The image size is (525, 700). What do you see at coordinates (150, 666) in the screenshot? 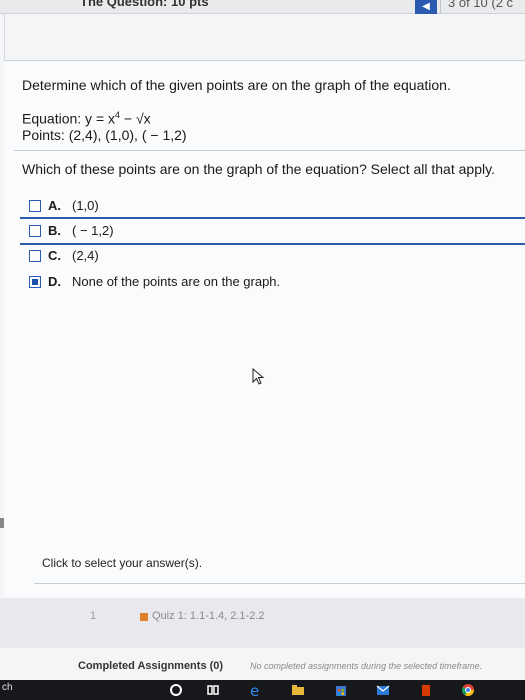
I see `completed-assignments-heading: Completed Assignments (0)` at bounding box center [150, 666].